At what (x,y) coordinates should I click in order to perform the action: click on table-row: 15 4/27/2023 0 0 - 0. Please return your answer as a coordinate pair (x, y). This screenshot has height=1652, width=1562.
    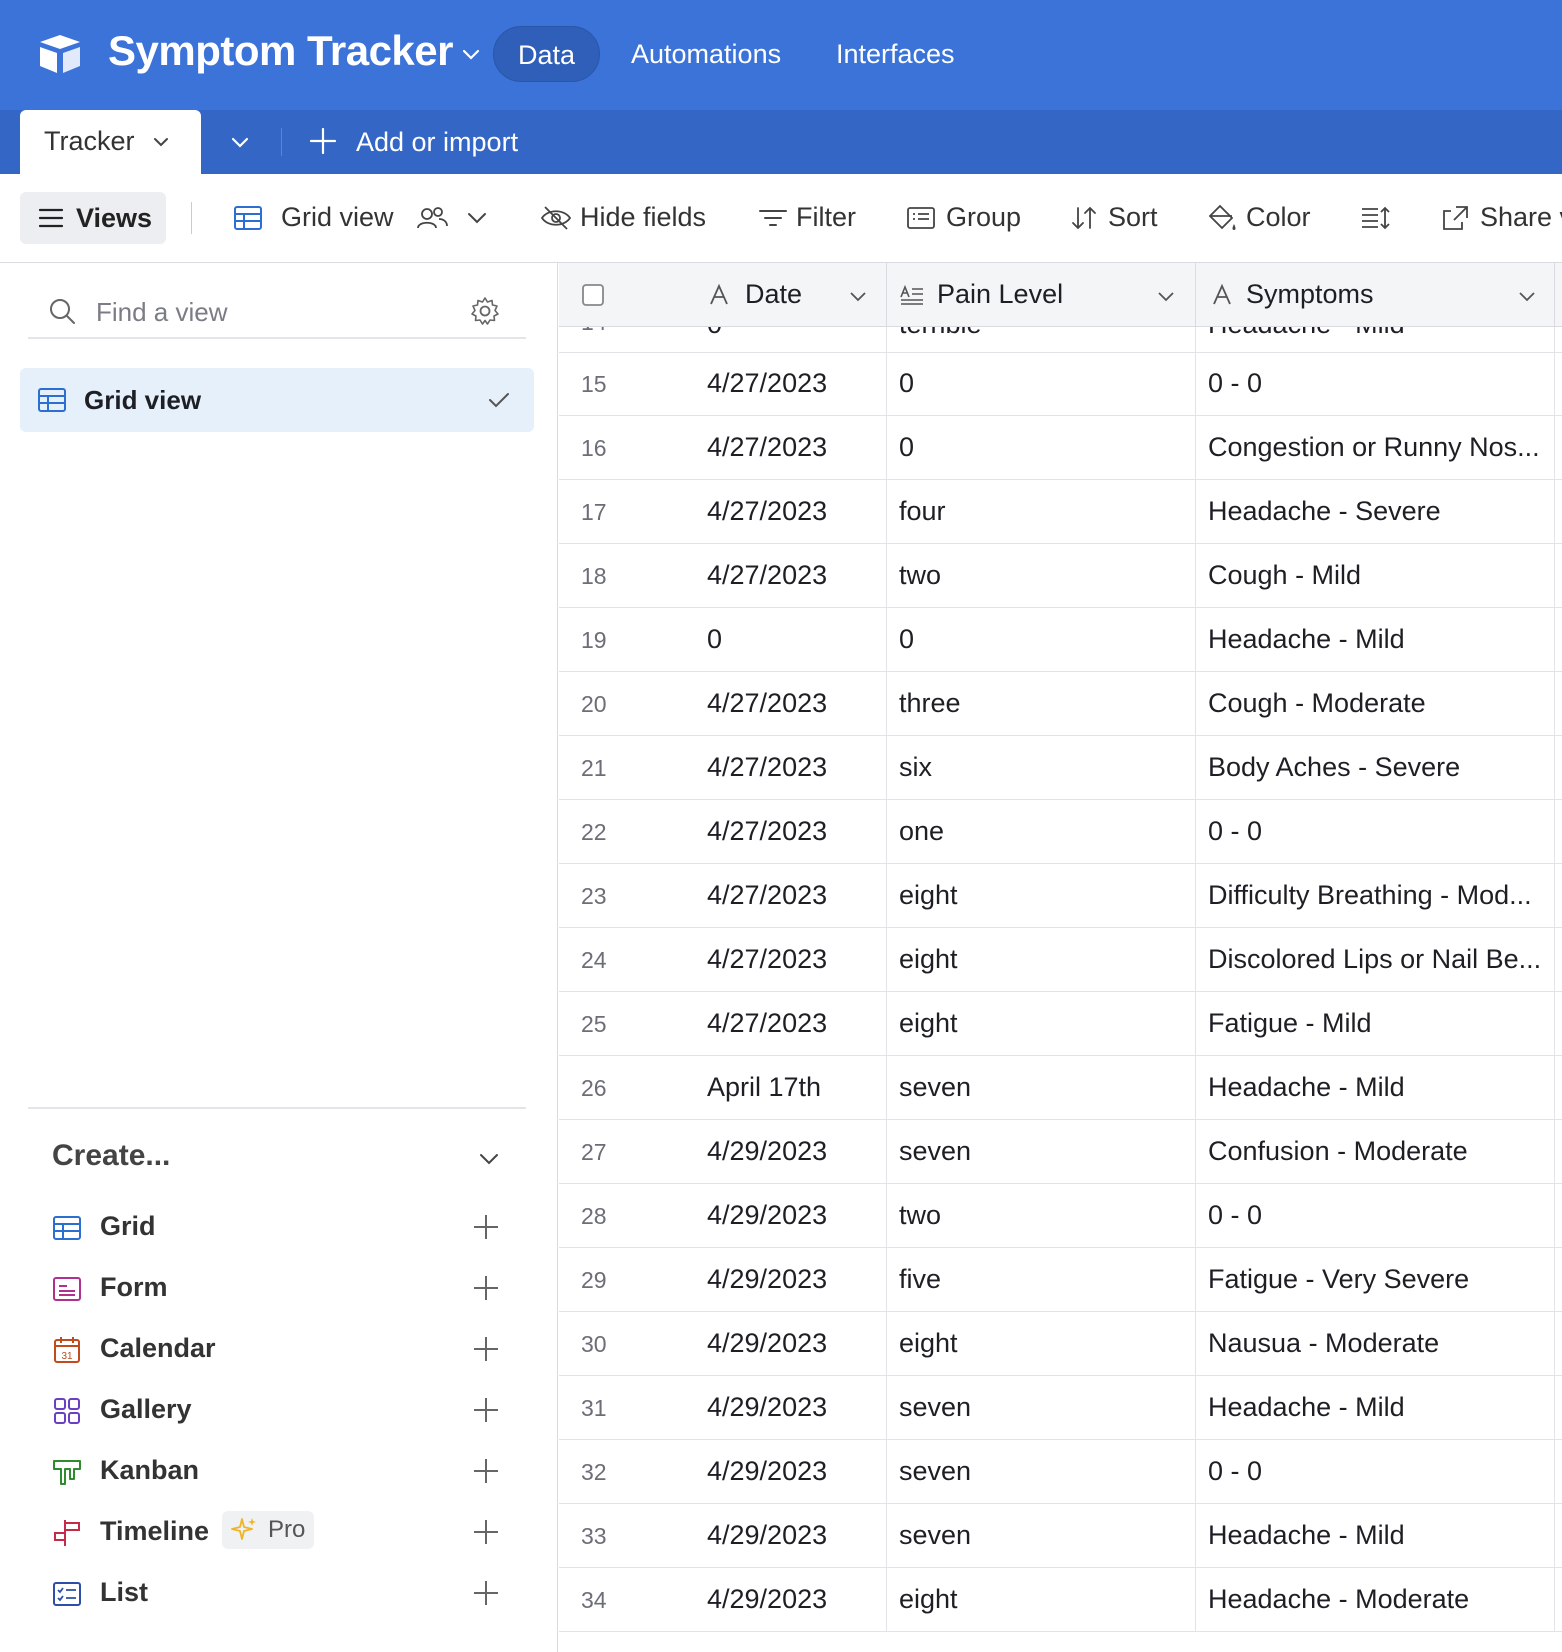
    Looking at the image, I should click on (1060, 384).